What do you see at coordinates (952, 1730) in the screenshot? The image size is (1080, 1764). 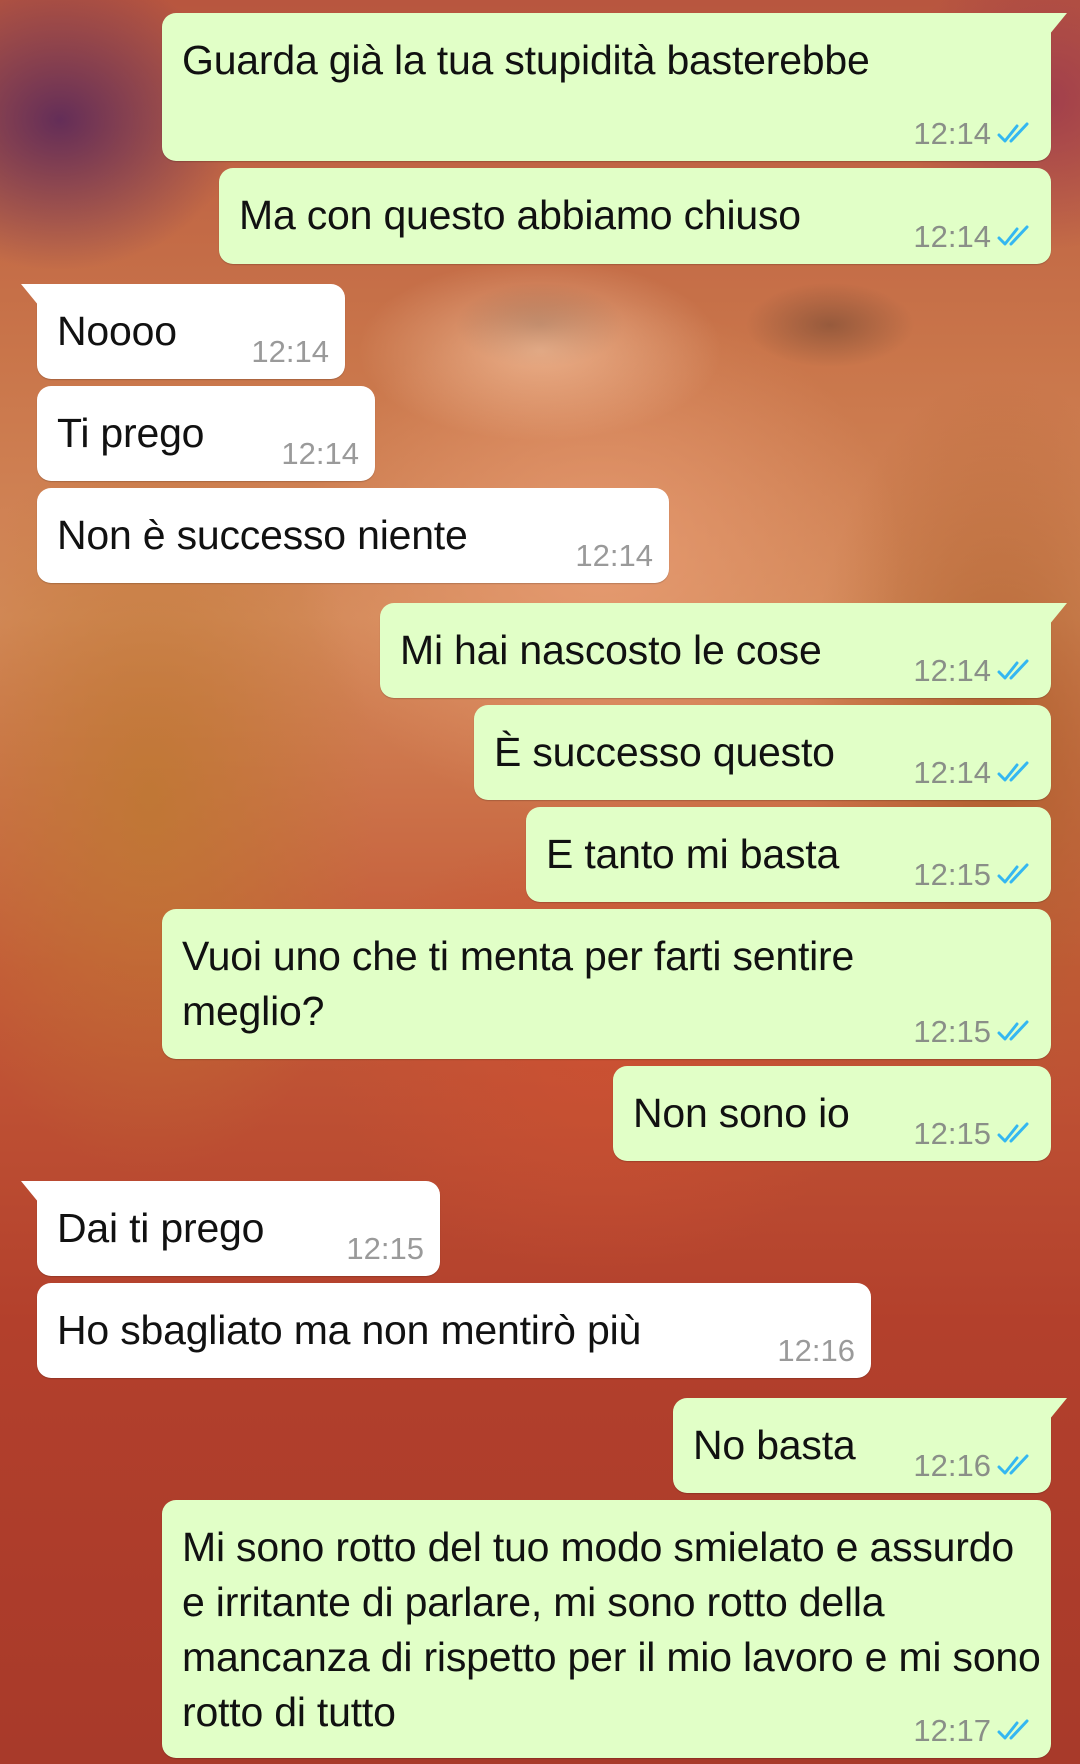 I see `message-time: 12:17` at bounding box center [952, 1730].